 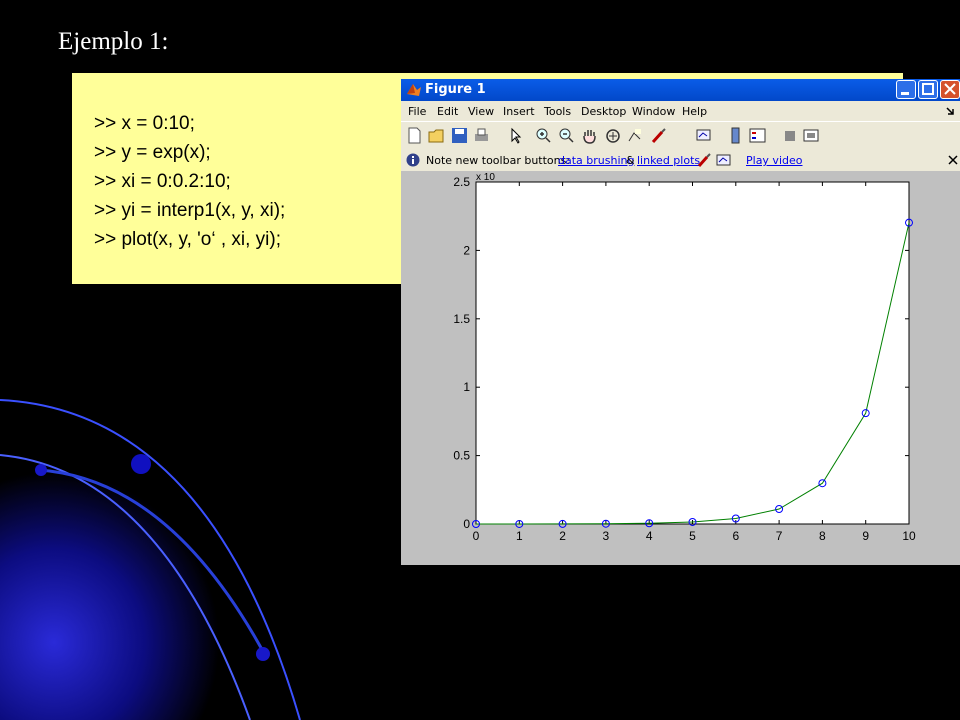 I want to click on y-tick-label: 2.5, so click(x=461, y=182).